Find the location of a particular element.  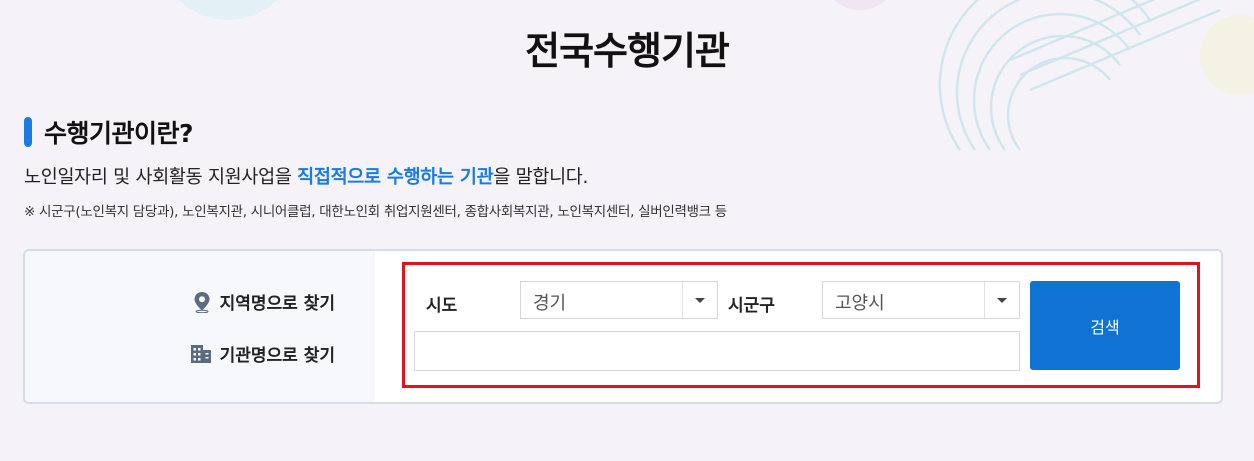

section-title: 수행기관이란? is located at coordinates (119, 133).